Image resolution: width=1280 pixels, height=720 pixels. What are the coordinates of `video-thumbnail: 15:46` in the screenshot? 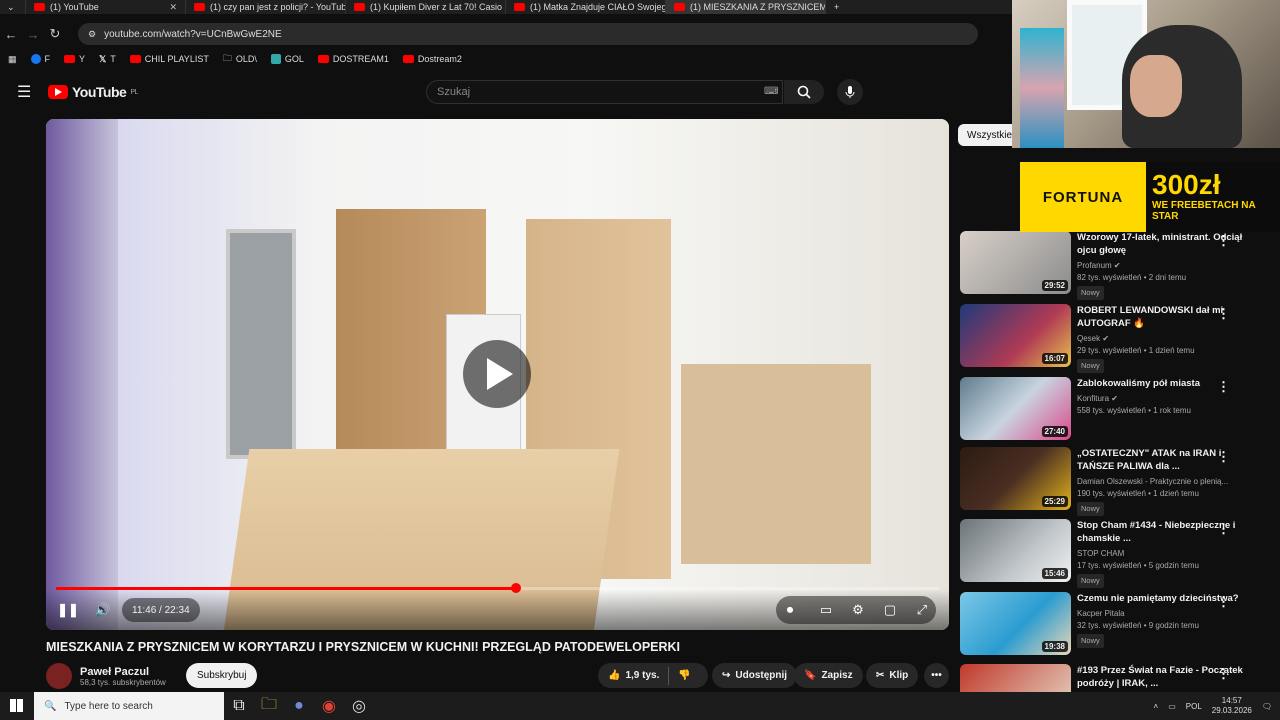 It's located at (1015, 550).